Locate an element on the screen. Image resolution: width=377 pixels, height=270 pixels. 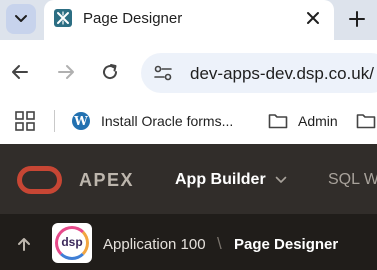
reload-icon is located at coordinates (110, 72).